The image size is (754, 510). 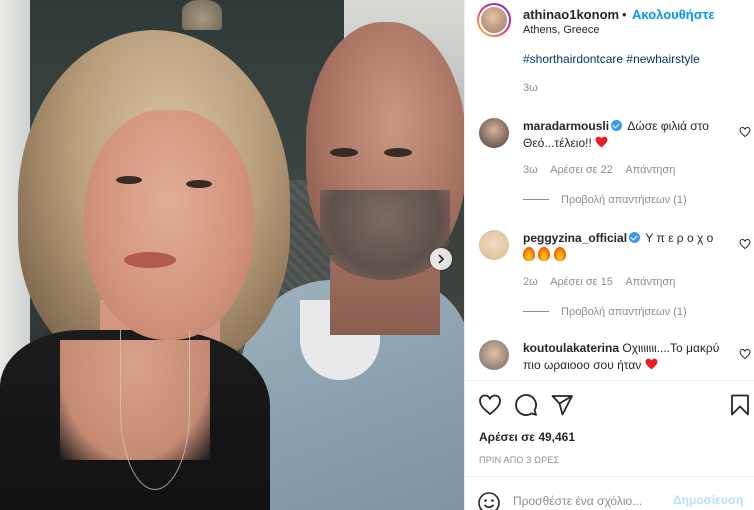 What do you see at coordinates (530, 282) in the screenshot?
I see `comment-time: 2ω` at bounding box center [530, 282].